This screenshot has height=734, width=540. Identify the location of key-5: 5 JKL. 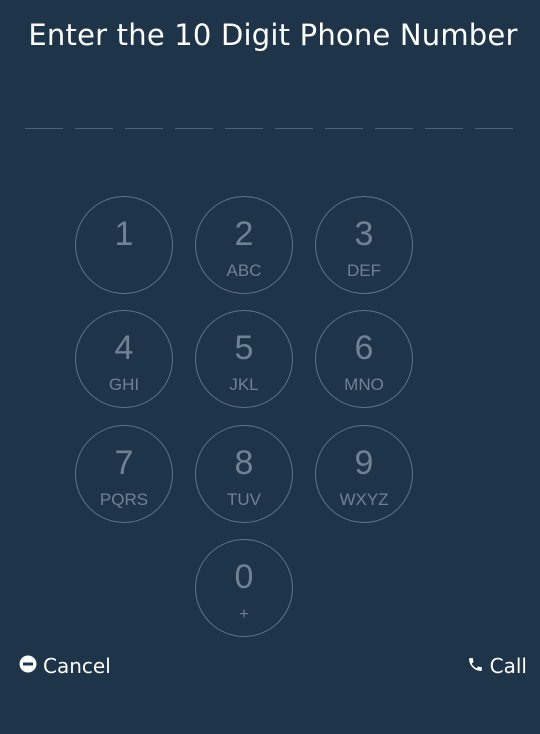
(244, 359).